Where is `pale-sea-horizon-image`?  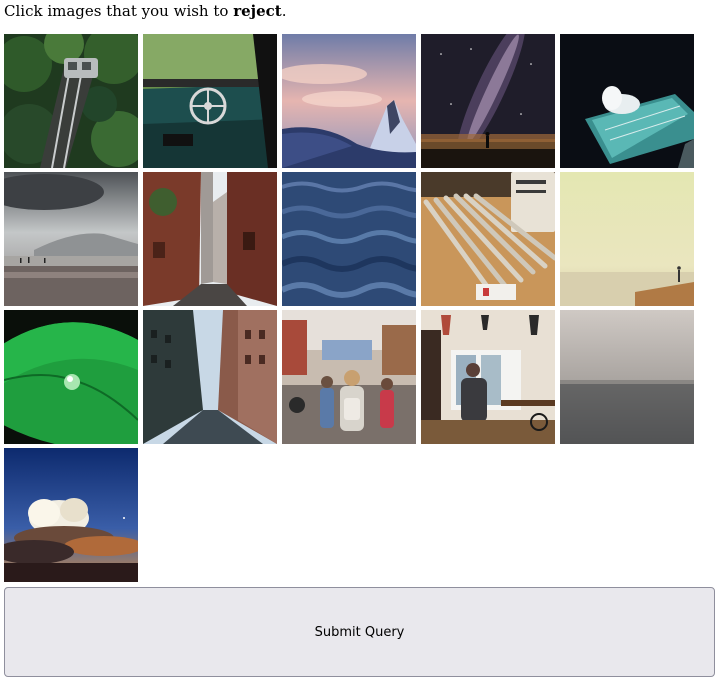 pale-sea-horizon-image is located at coordinates (627, 239).